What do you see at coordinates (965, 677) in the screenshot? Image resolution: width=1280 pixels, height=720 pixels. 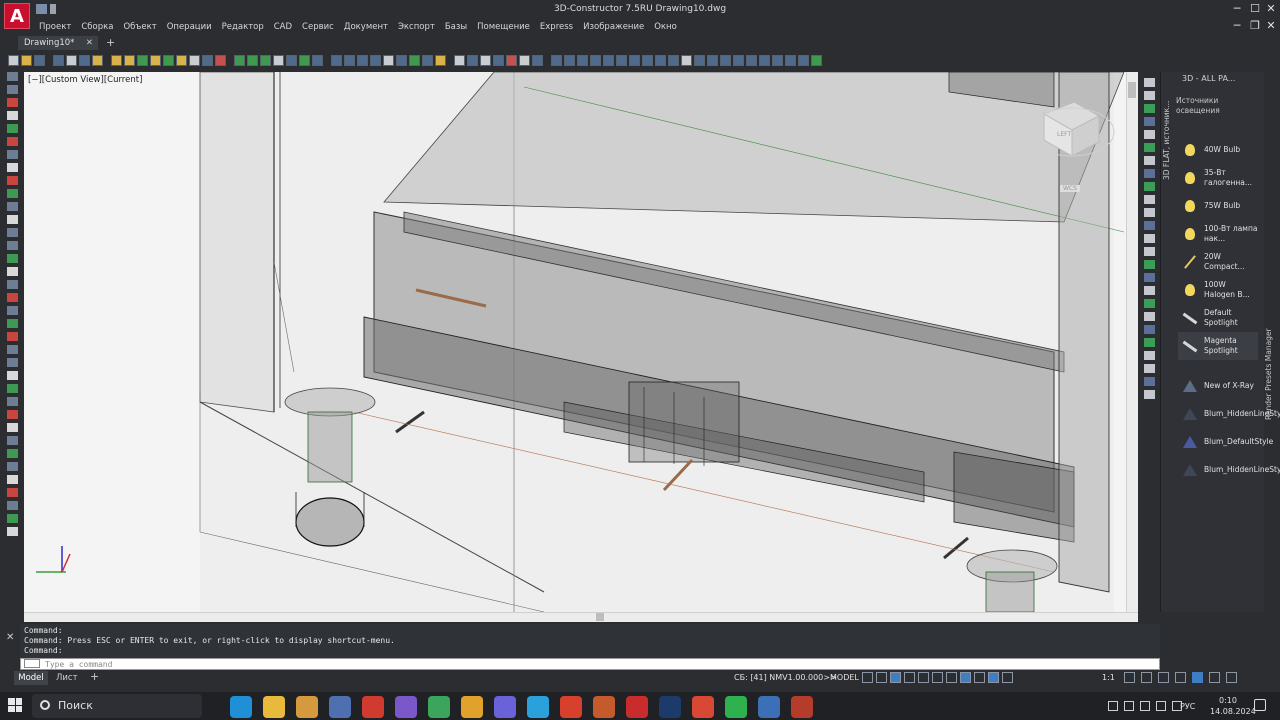 I see `selection-cycle-icon` at bounding box center [965, 677].